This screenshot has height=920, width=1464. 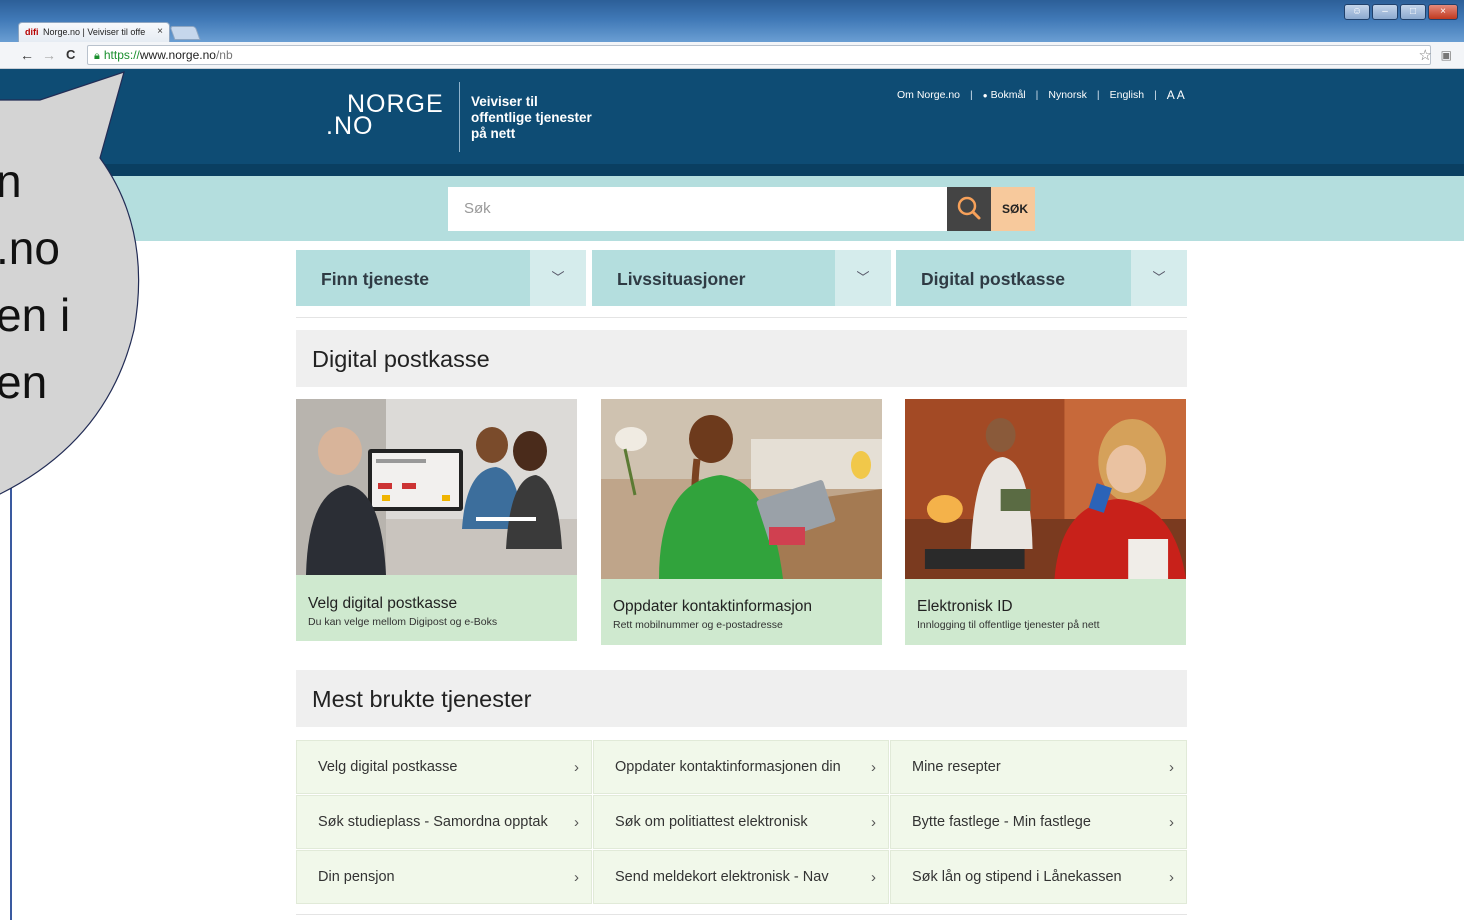 What do you see at coordinates (972, 209) in the screenshot?
I see `search-icon` at bounding box center [972, 209].